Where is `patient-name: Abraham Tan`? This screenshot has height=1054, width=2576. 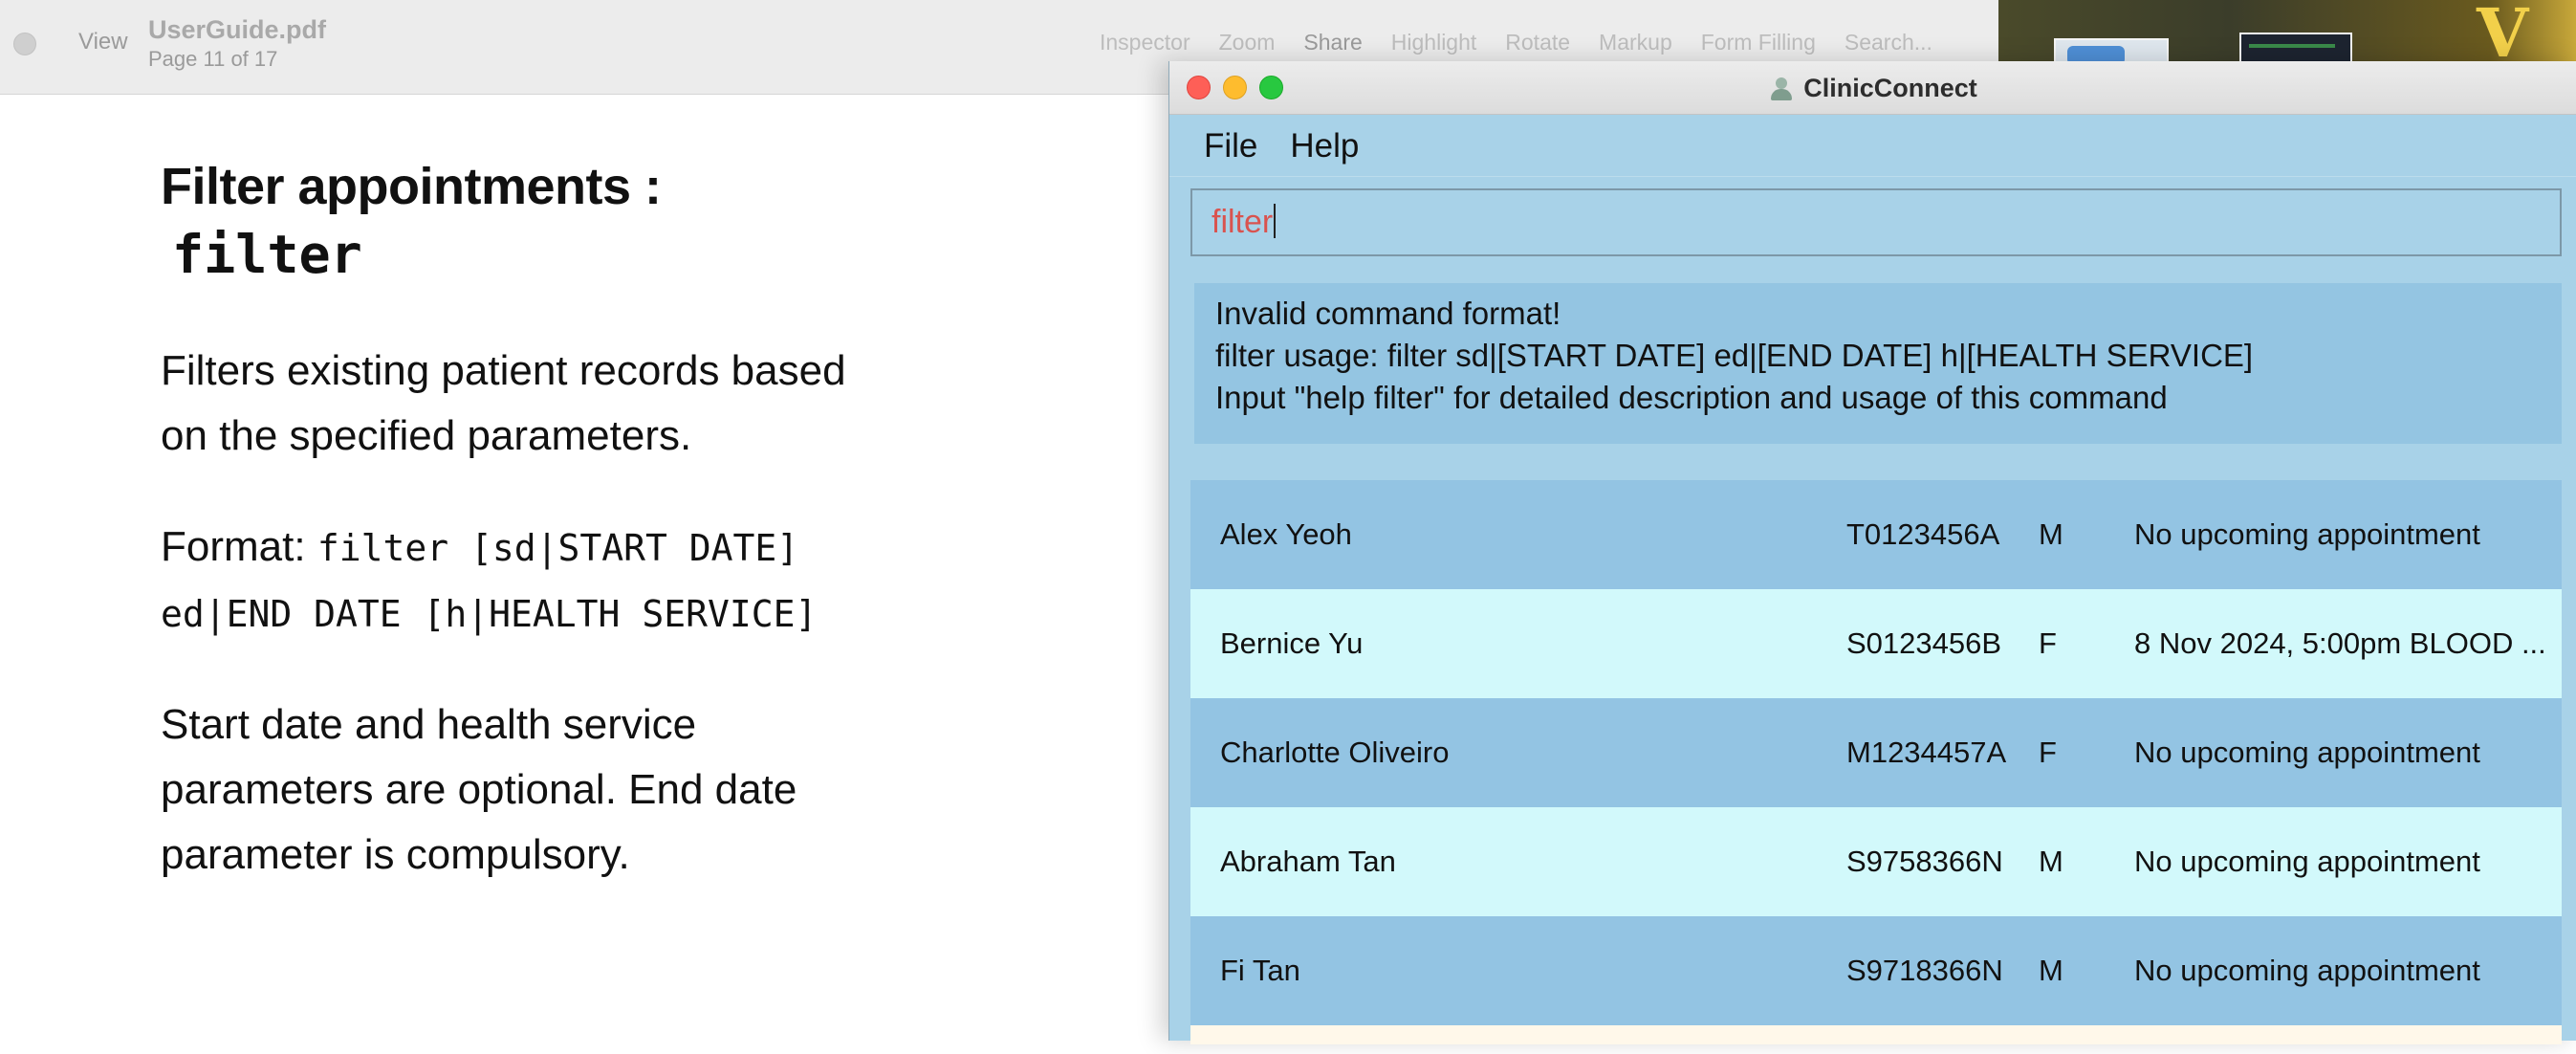
patient-name: Abraham Tan is located at coordinates (1308, 862).